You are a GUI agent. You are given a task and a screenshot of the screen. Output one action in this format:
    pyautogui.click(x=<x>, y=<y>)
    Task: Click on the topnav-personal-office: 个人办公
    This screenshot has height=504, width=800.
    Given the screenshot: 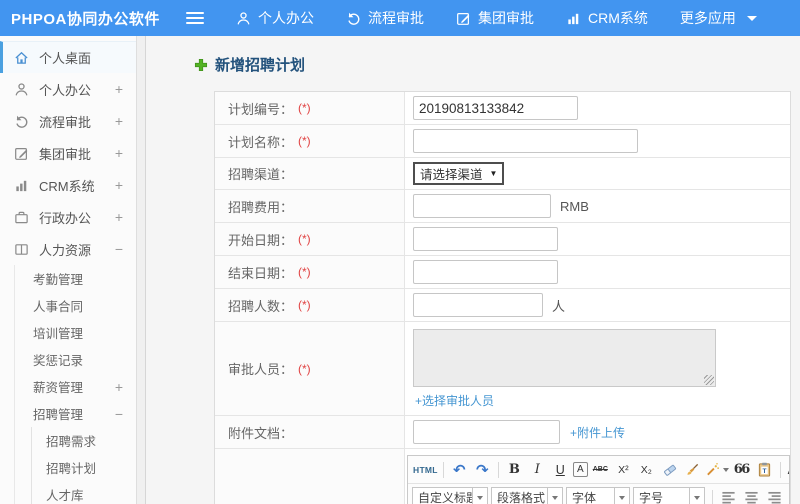 What is the action you would take?
    pyautogui.click(x=275, y=18)
    